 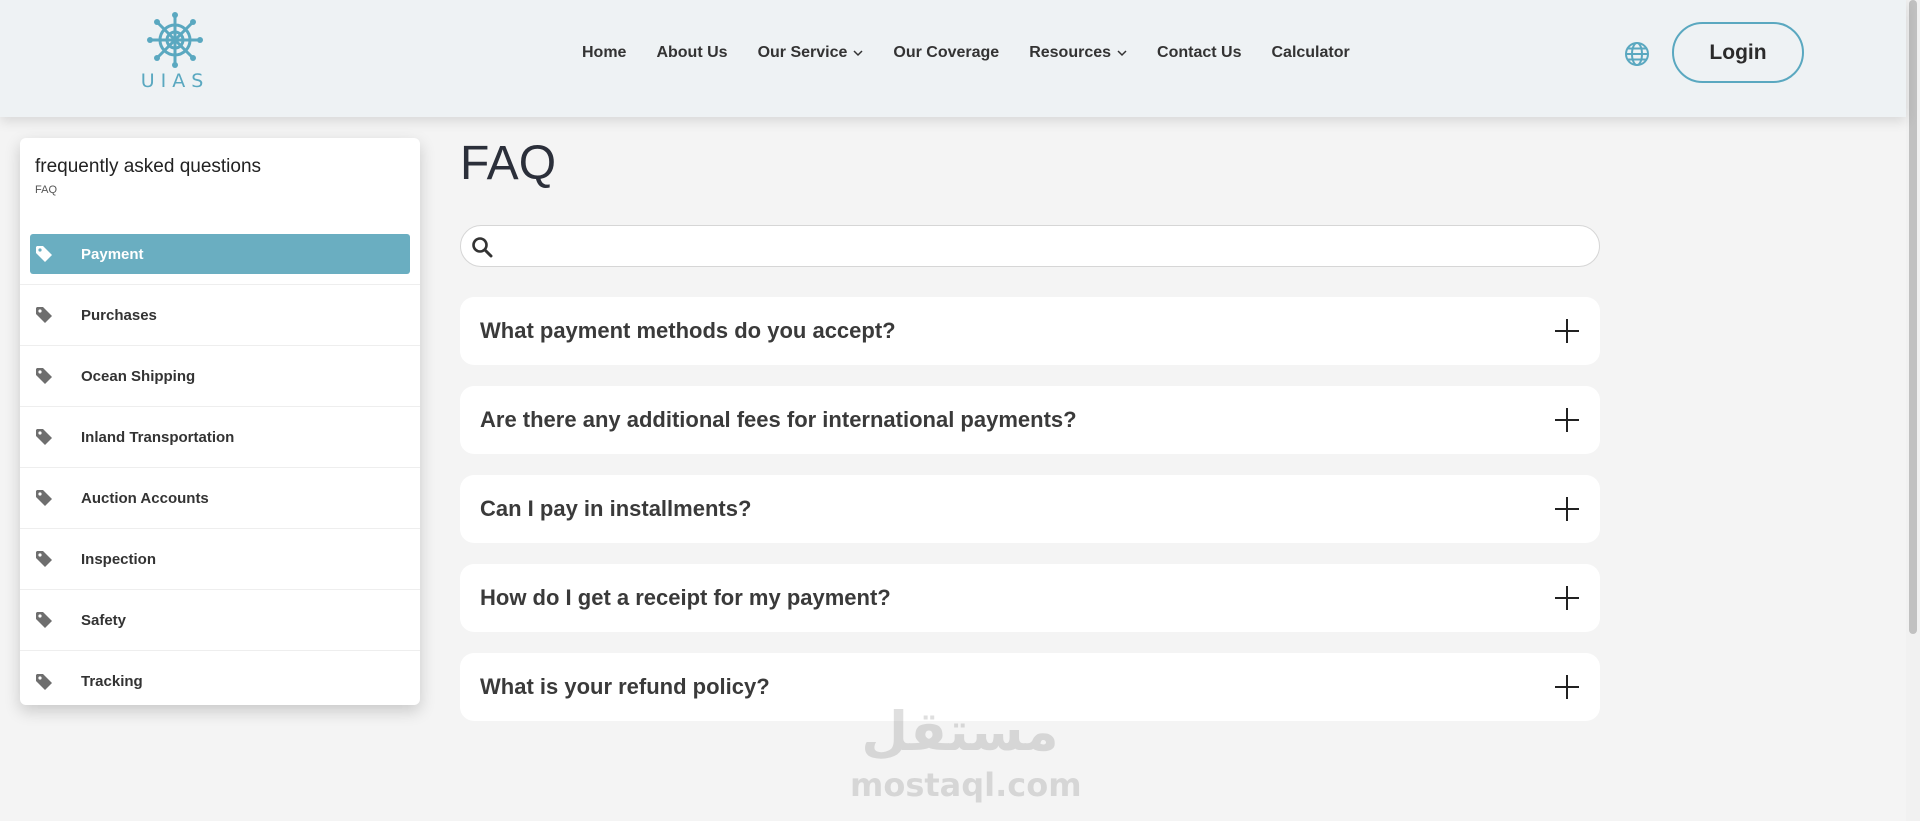 I want to click on category-label: Safety, so click(x=104, y=620).